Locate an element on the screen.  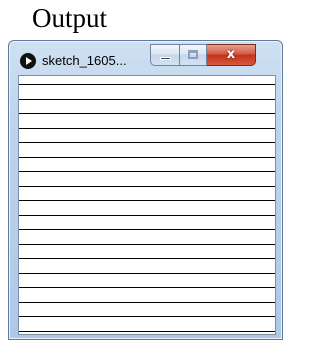
caption-buttons: x is located at coordinates (203, 55).